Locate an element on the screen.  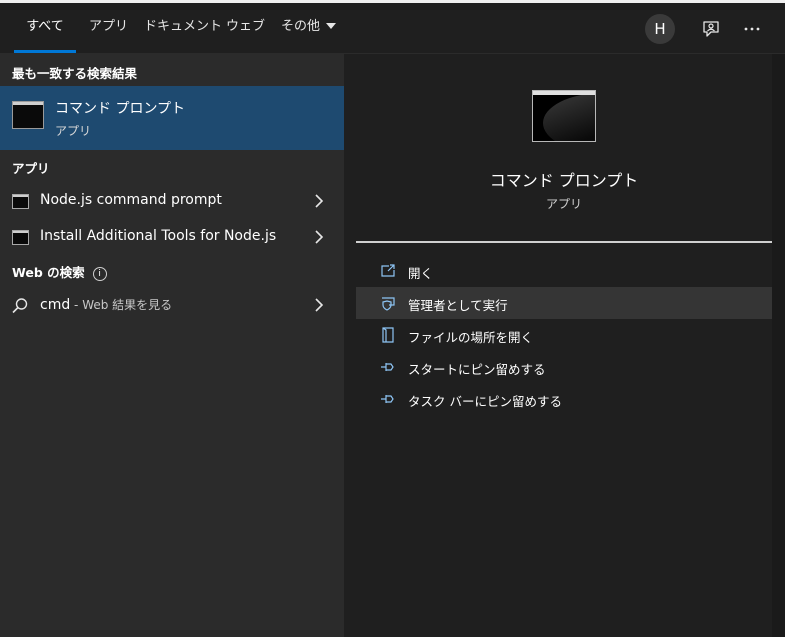
tab-web: ウェブ is located at coordinates (245, 28).